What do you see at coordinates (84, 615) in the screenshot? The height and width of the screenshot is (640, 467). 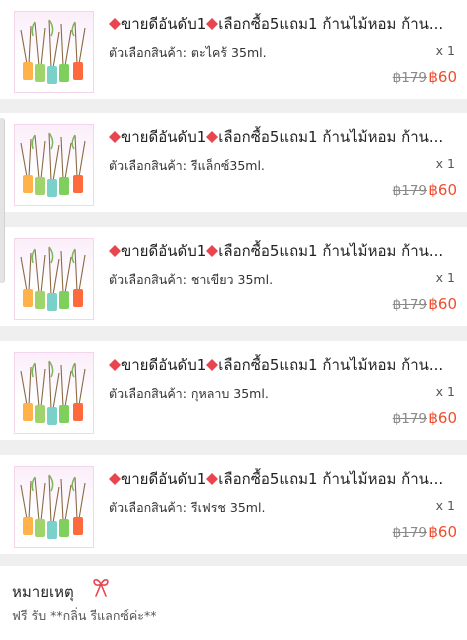 I see `notes-text: ฟรี รับ **กลิ่น รีแลกซ์ค่ะ**` at bounding box center [84, 615].